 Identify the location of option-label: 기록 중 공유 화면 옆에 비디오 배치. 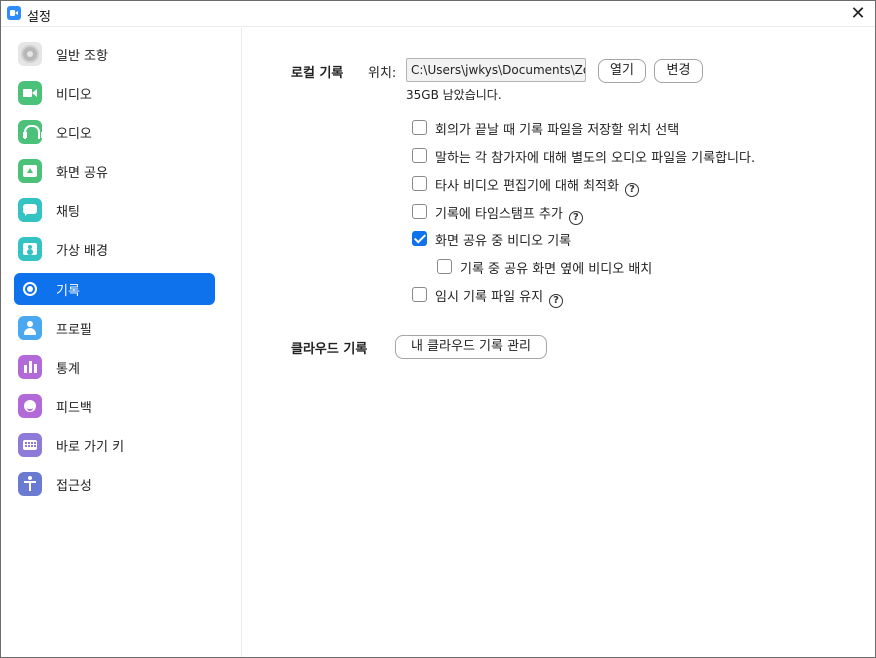
(556, 269).